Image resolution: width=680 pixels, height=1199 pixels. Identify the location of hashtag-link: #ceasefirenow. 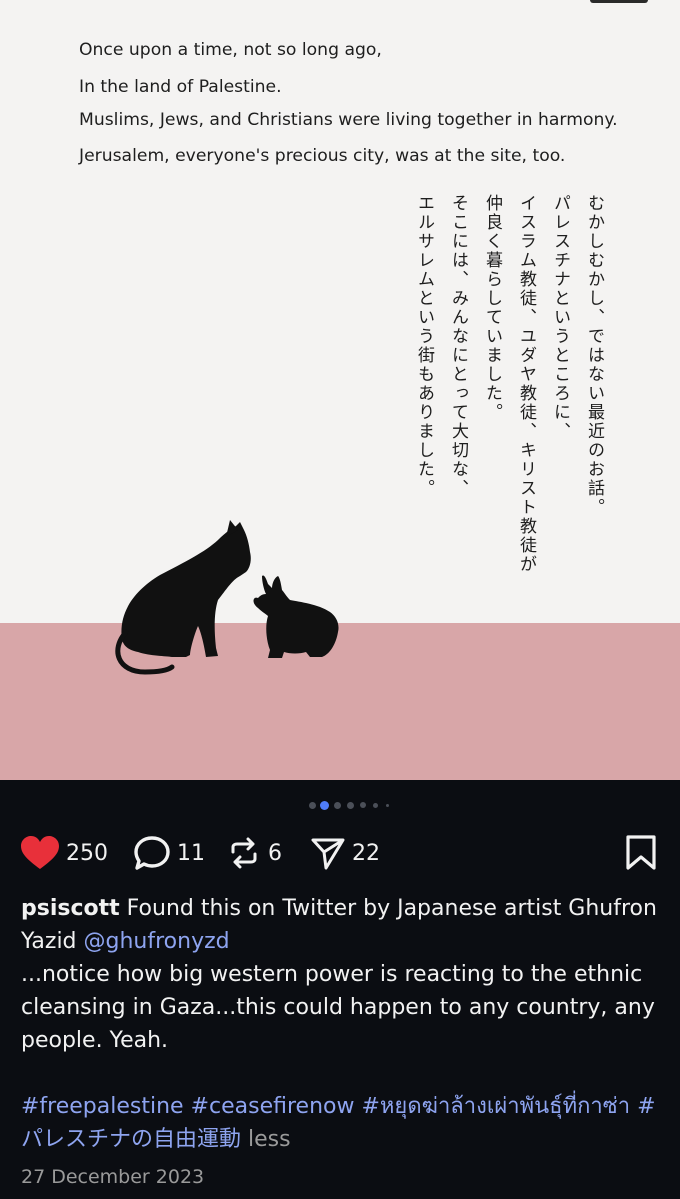
(273, 1106).